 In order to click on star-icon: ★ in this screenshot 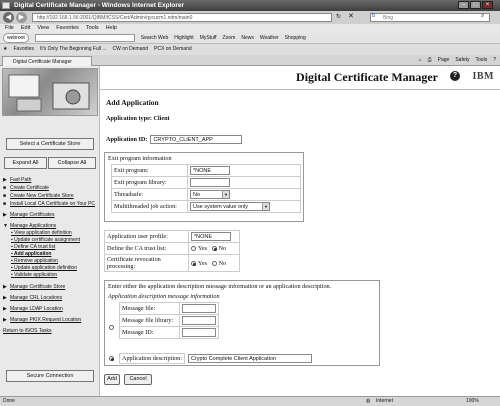, I will do `click(5, 49)`.